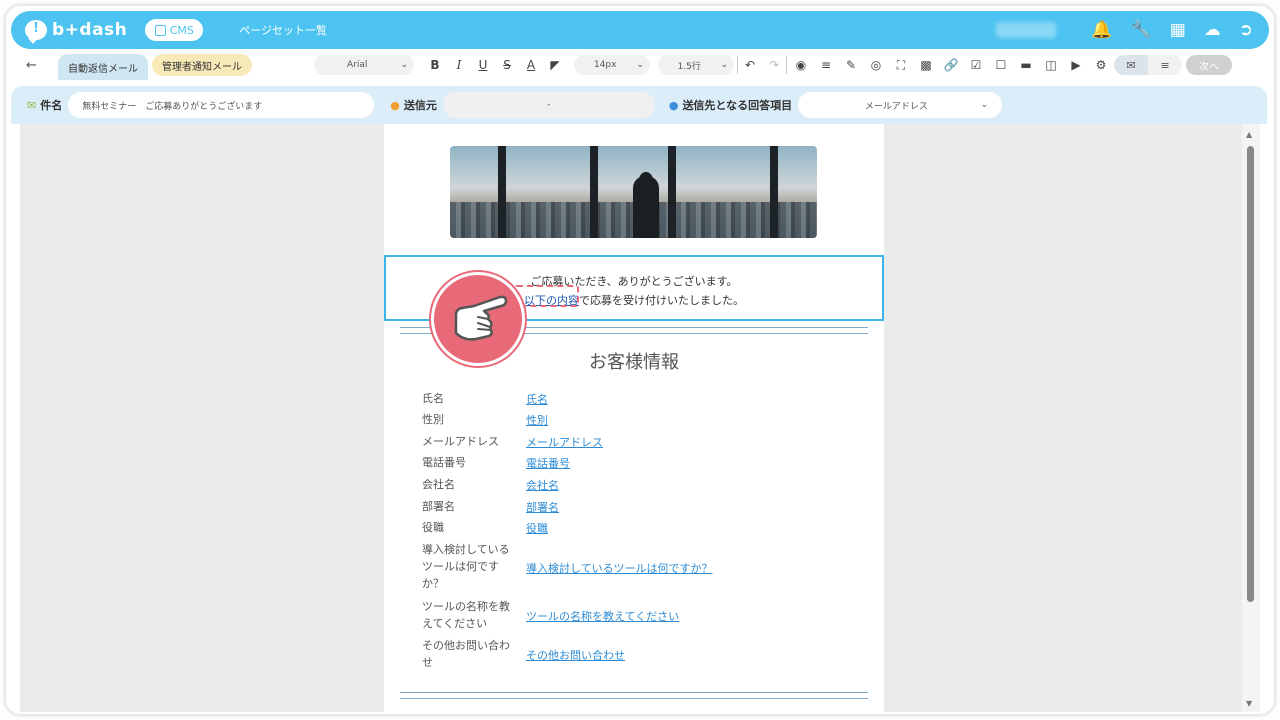 This screenshot has width=1280, height=720. What do you see at coordinates (896, 106) in the screenshot?
I see `recipient-value: メールアドレス` at bounding box center [896, 106].